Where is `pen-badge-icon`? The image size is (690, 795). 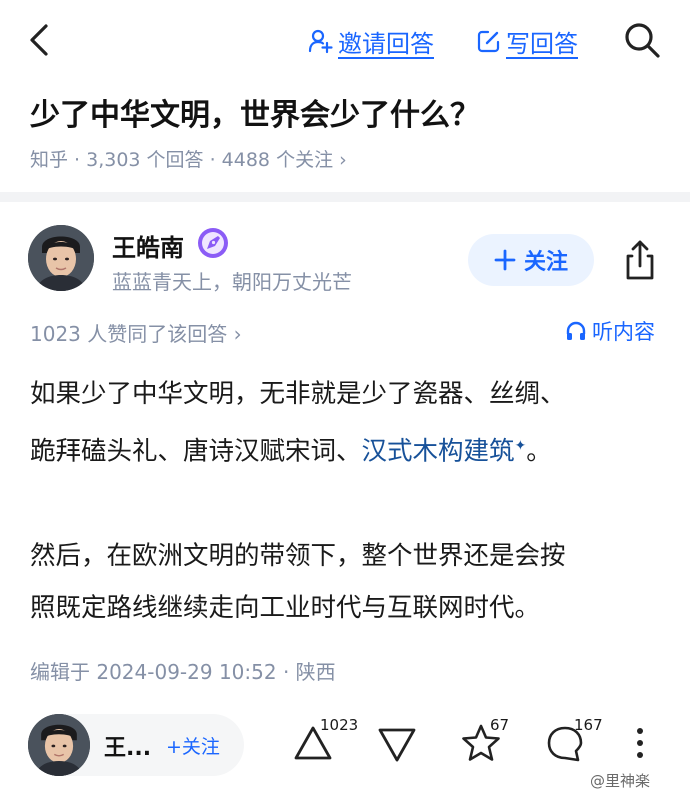
pen-badge-icon is located at coordinates (213, 243).